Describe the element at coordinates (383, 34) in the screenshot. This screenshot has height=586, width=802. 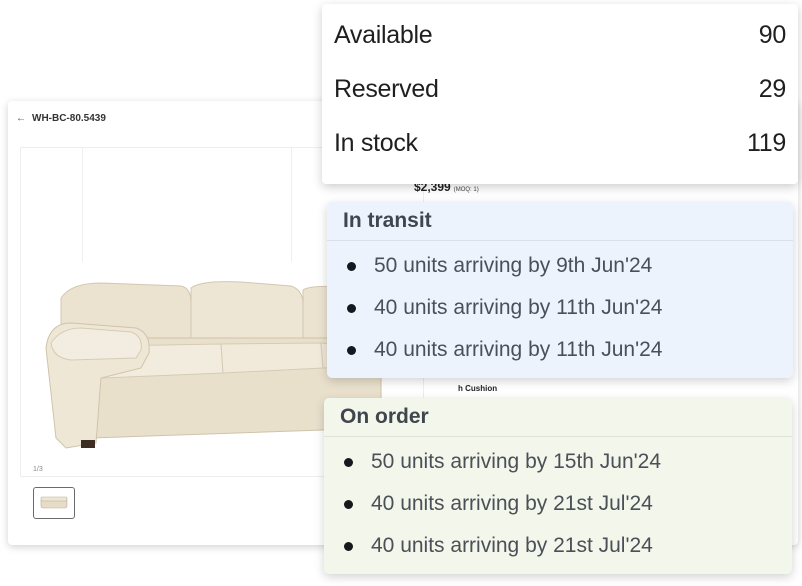
I see `stock-label: Available` at that location.